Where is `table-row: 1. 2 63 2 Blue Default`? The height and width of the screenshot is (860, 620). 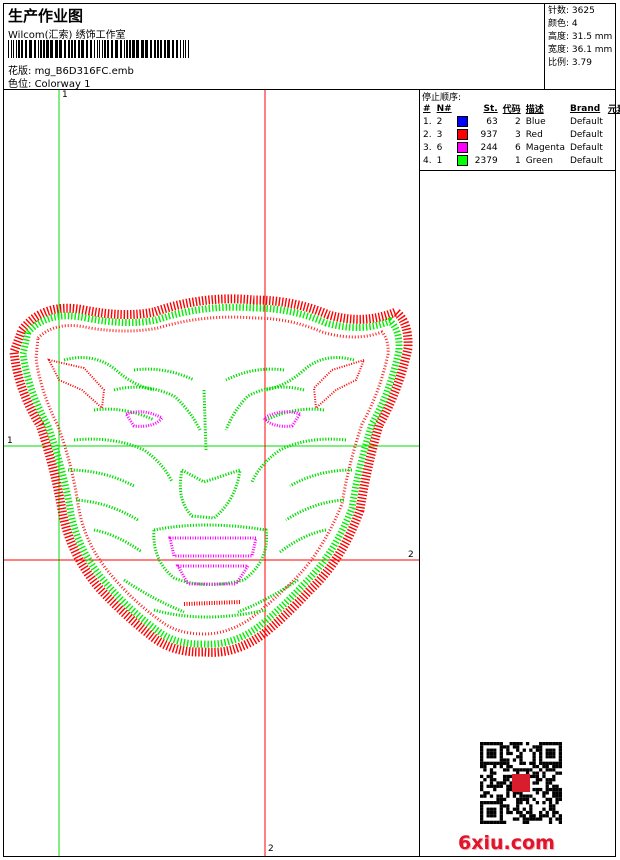 table-row: 1. 2 63 2 Blue Default is located at coordinates (520, 121).